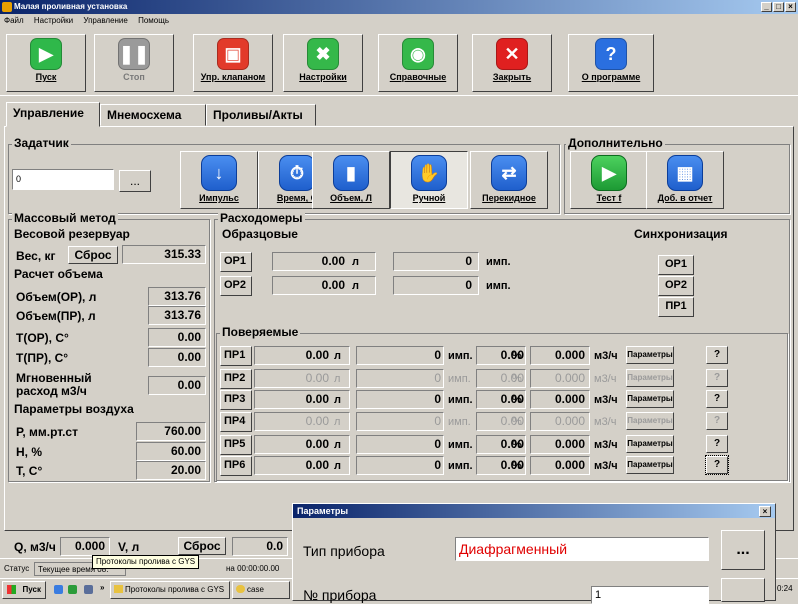 Image resolution: width=798 pixels, height=604 pixels. What do you see at coordinates (681, 234) in the screenshot?
I see `sync-title: Синхронизация` at bounding box center [681, 234].